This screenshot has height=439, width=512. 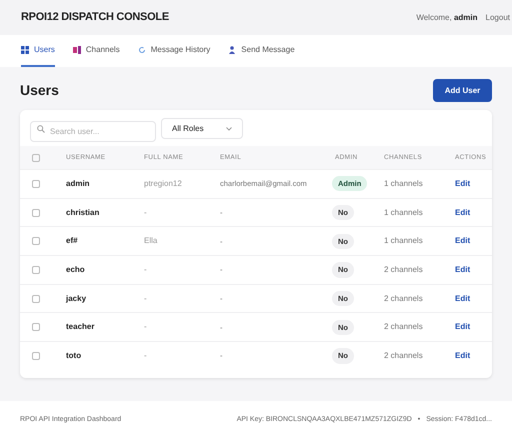 What do you see at coordinates (25, 50) in the screenshot?
I see `grid-icon` at bounding box center [25, 50].